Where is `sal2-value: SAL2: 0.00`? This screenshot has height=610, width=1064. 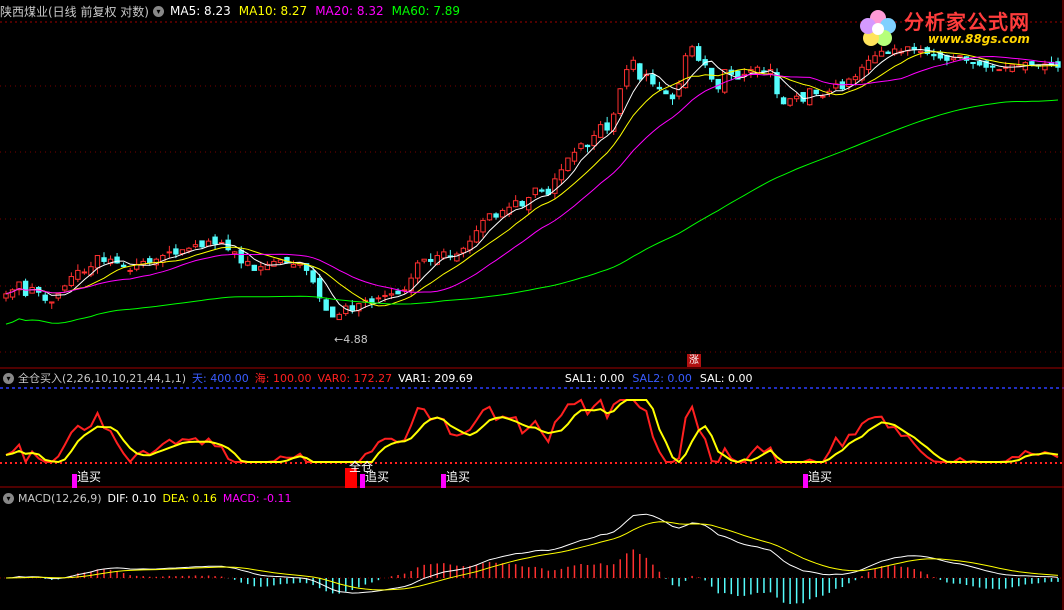 sal2-value: SAL2: 0.00 is located at coordinates (662, 378).